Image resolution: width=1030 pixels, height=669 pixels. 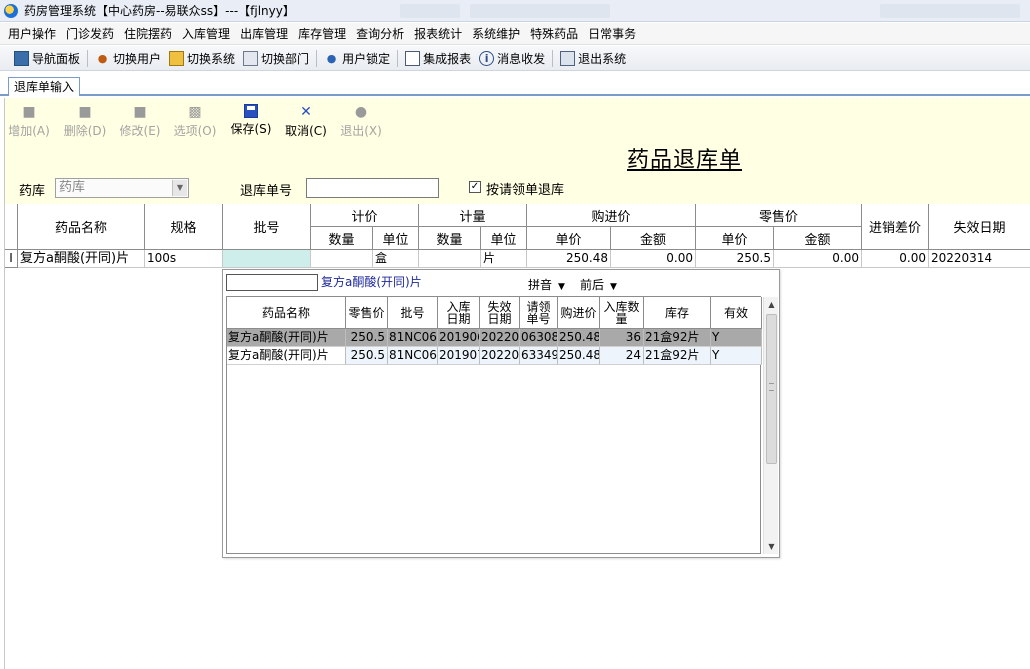 I want to click on col-header-spec: 规格, so click(x=184, y=227).